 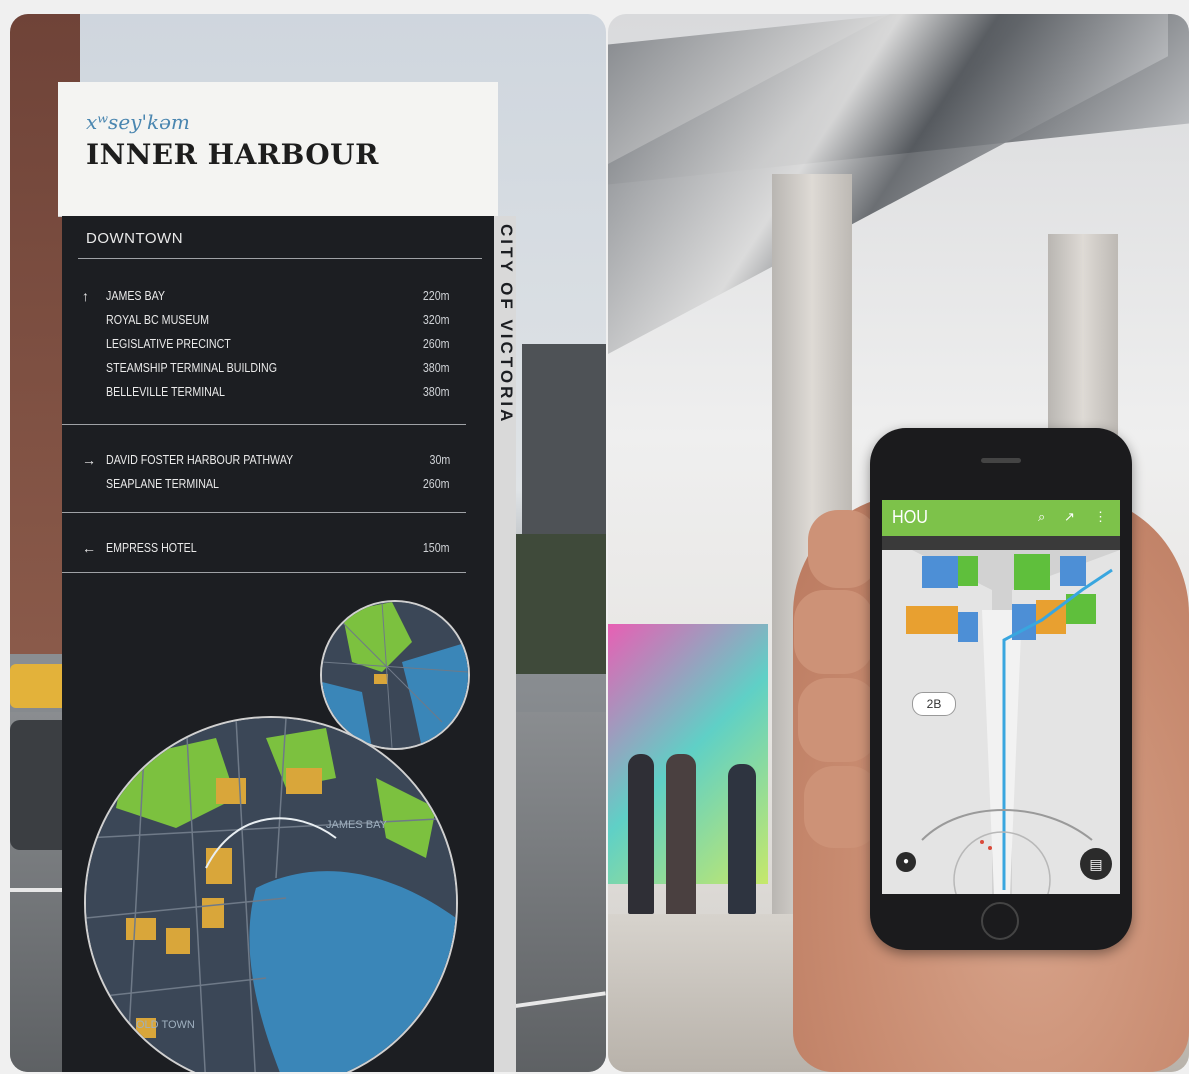 What do you see at coordinates (934, 704) in the screenshot?
I see `gate-badge: 2B` at bounding box center [934, 704].